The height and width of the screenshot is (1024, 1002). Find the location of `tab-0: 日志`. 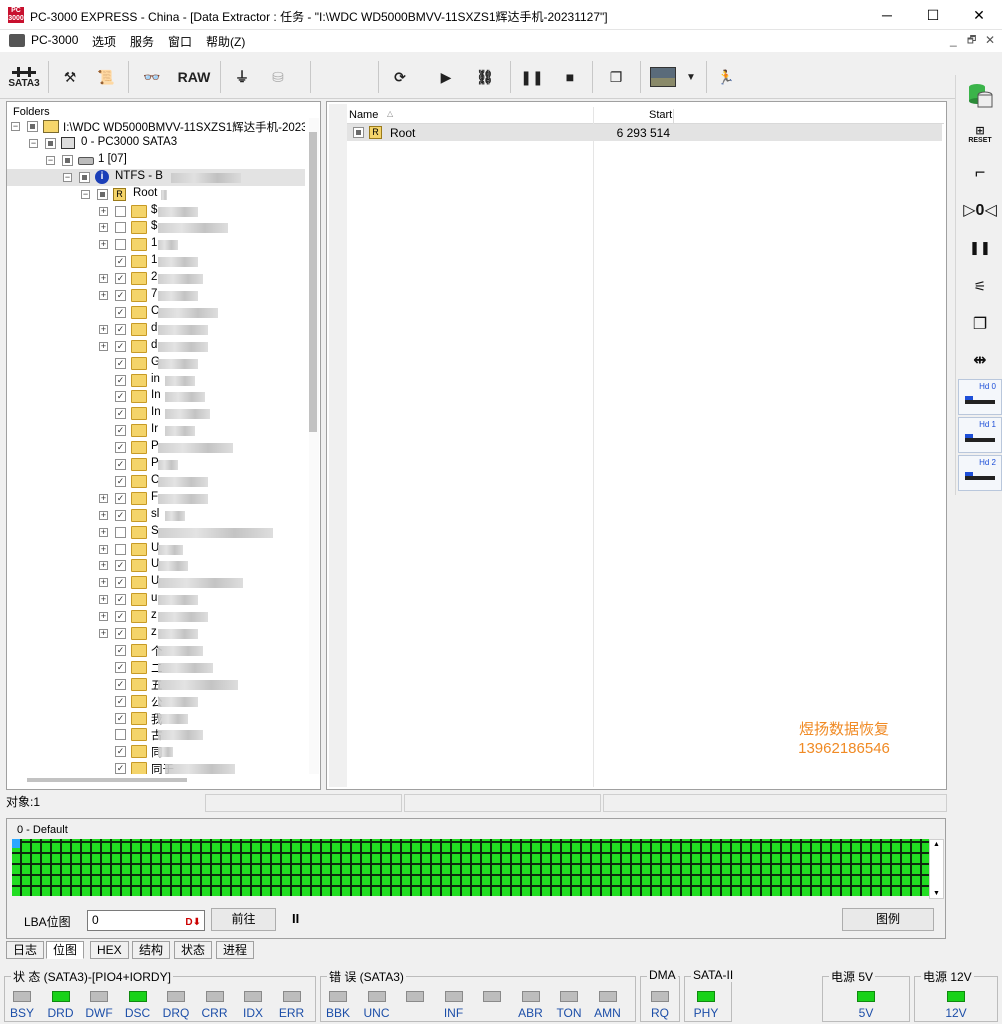

tab-0: 日志 is located at coordinates (25, 950).